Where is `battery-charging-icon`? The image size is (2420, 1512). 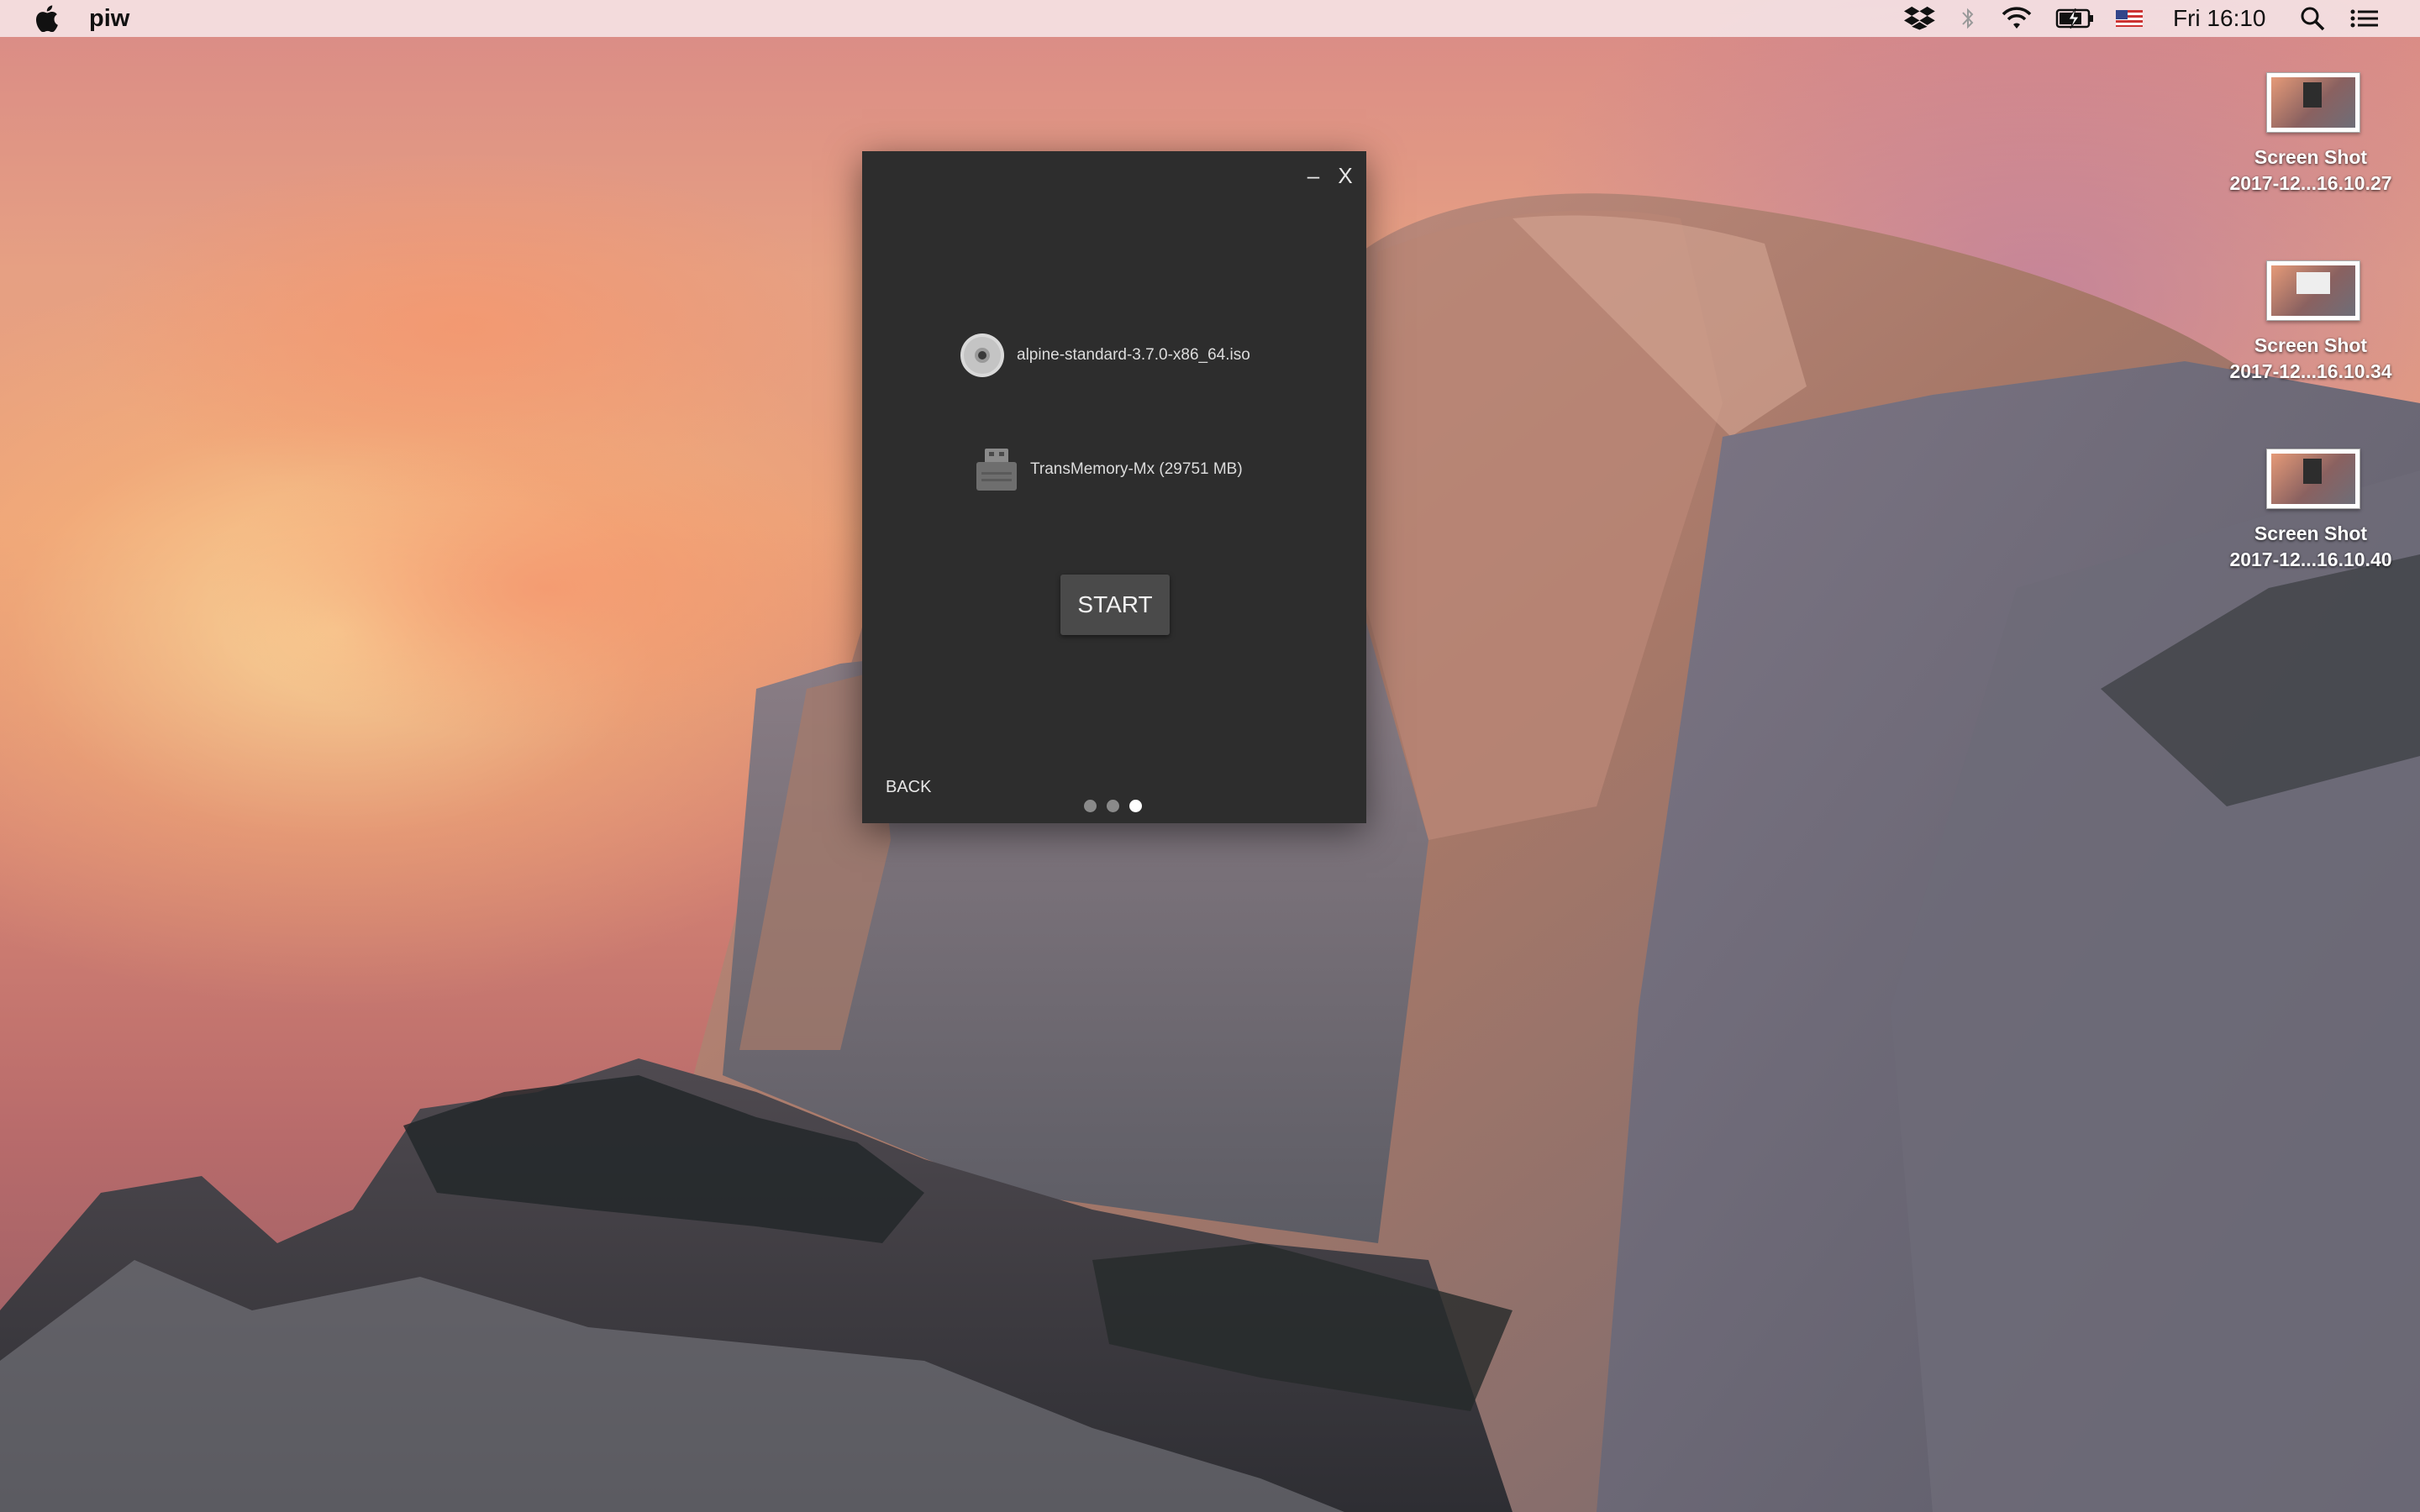
battery-charging-icon is located at coordinates (2075, 18).